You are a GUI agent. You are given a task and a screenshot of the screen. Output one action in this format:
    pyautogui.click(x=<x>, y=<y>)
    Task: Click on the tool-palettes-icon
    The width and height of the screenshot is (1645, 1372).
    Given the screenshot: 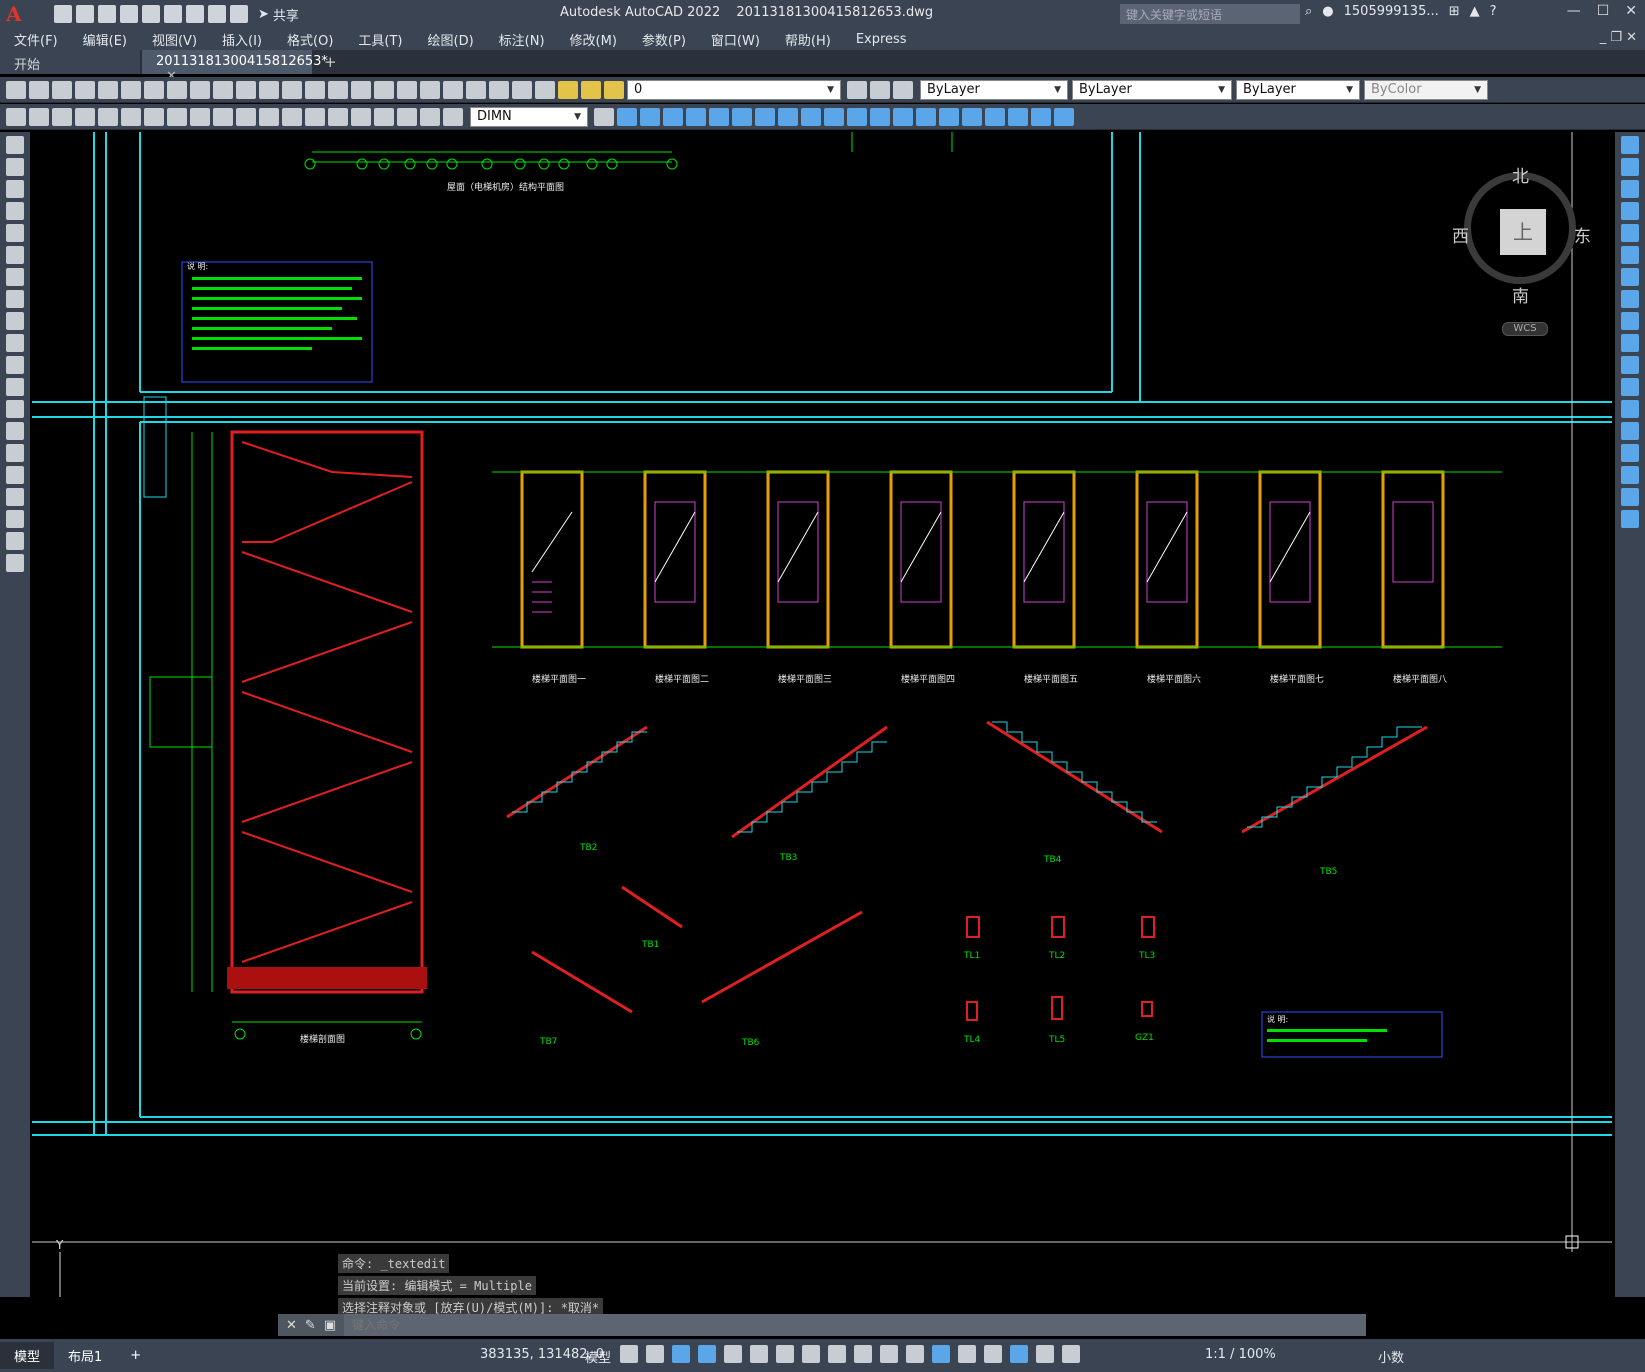 What is the action you would take?
    pyautogui.click(x=430, y=89)
    